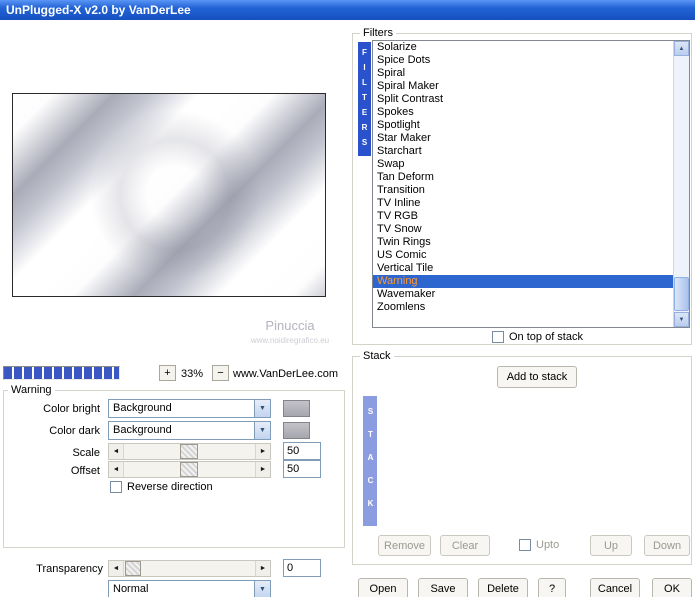 This screenshot has width=695, height=597. What do you see at coordinates (302, 451) in the screenshot?
I see `scale-value-input` at bounding box center [302, 451].